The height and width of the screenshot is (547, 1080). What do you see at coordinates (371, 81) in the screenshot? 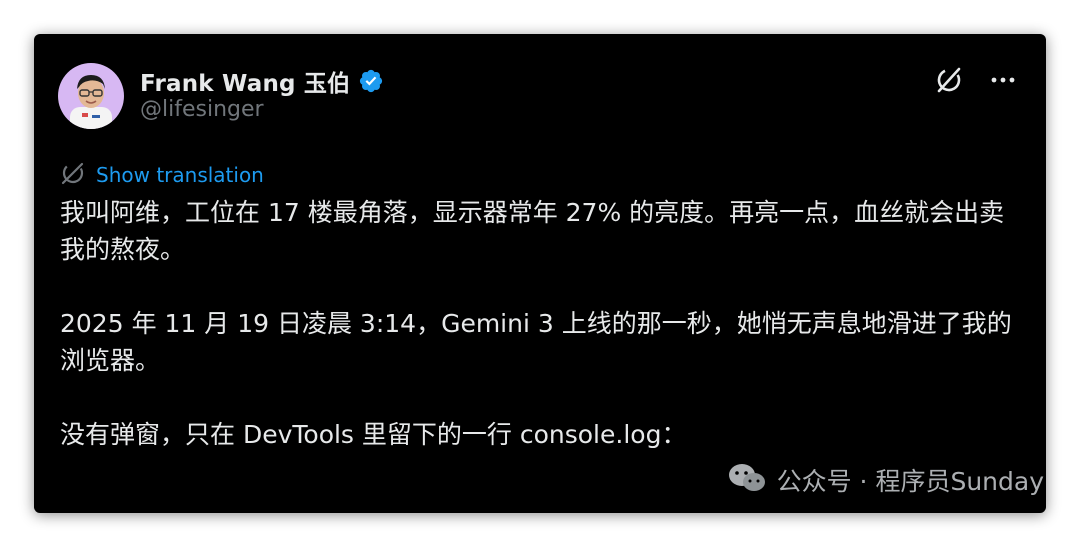
I see `verified-badge-icon` at bounding box center [371, 81].